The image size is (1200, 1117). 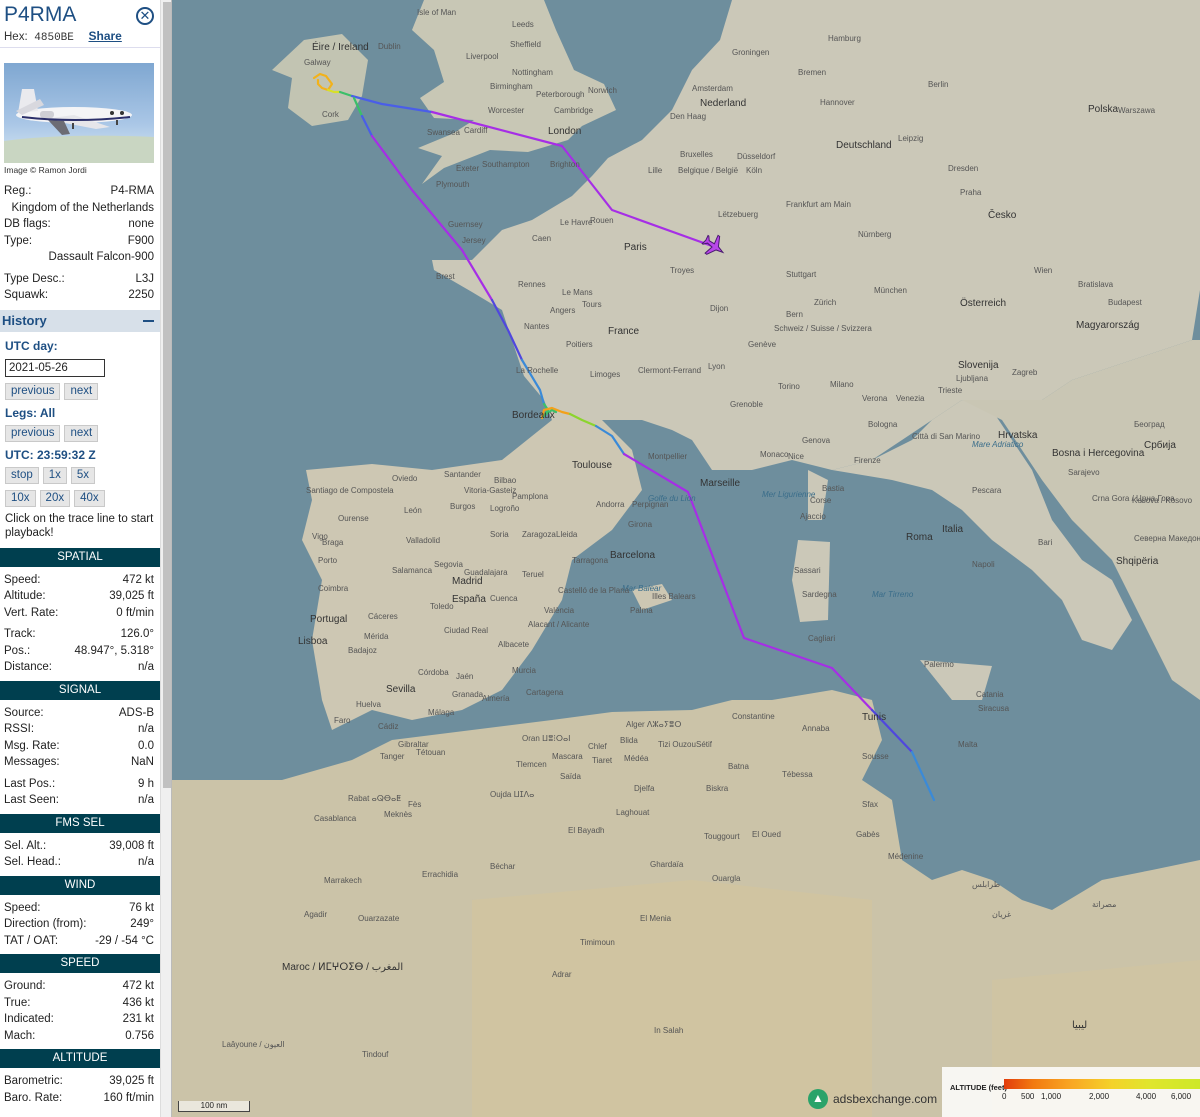 What do you see at coordinates (137, 634) in the screenshot?
I see `track-value: 126.0°` at bounding box center [137, 634].